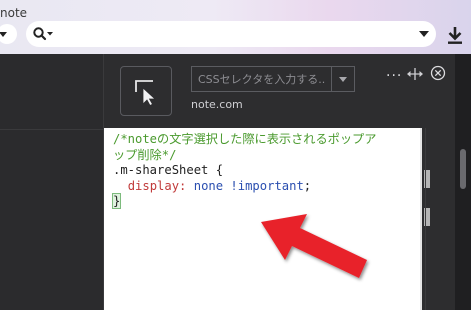 This screenshot has height=310, width=471. I want to click on site-host: note.com, so click(217, 104).